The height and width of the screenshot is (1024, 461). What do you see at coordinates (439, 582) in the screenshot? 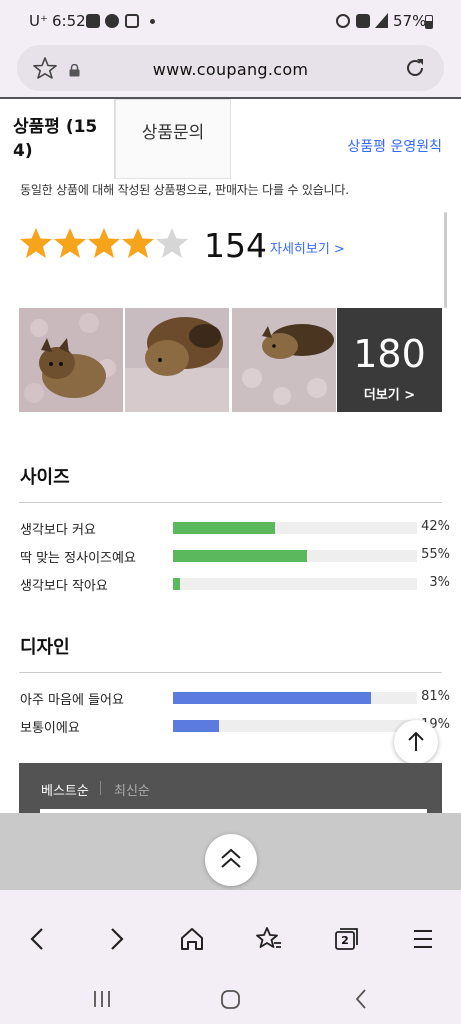
I see `survey-row-percent: 3%` at bounding box center [439, 582].